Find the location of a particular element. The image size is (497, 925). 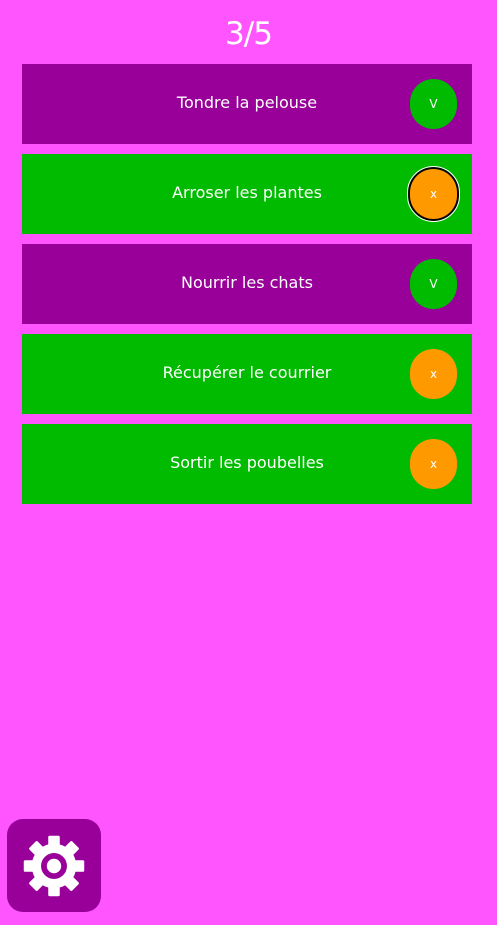

task-label: Sortir les poubelles is located at coordinates (247, 462).